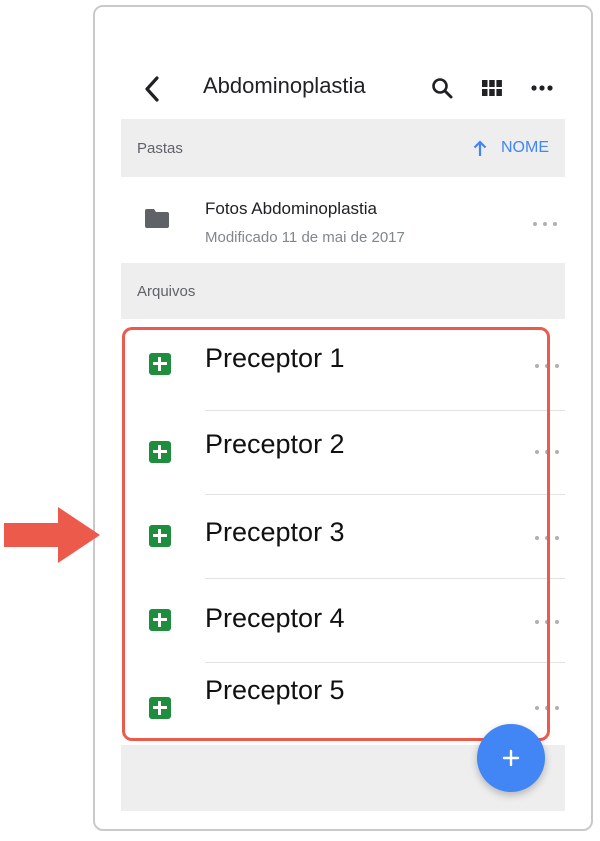 This screenshot has height=841, width=600. I want to click on chevron-left-icon, so click(152, 89).